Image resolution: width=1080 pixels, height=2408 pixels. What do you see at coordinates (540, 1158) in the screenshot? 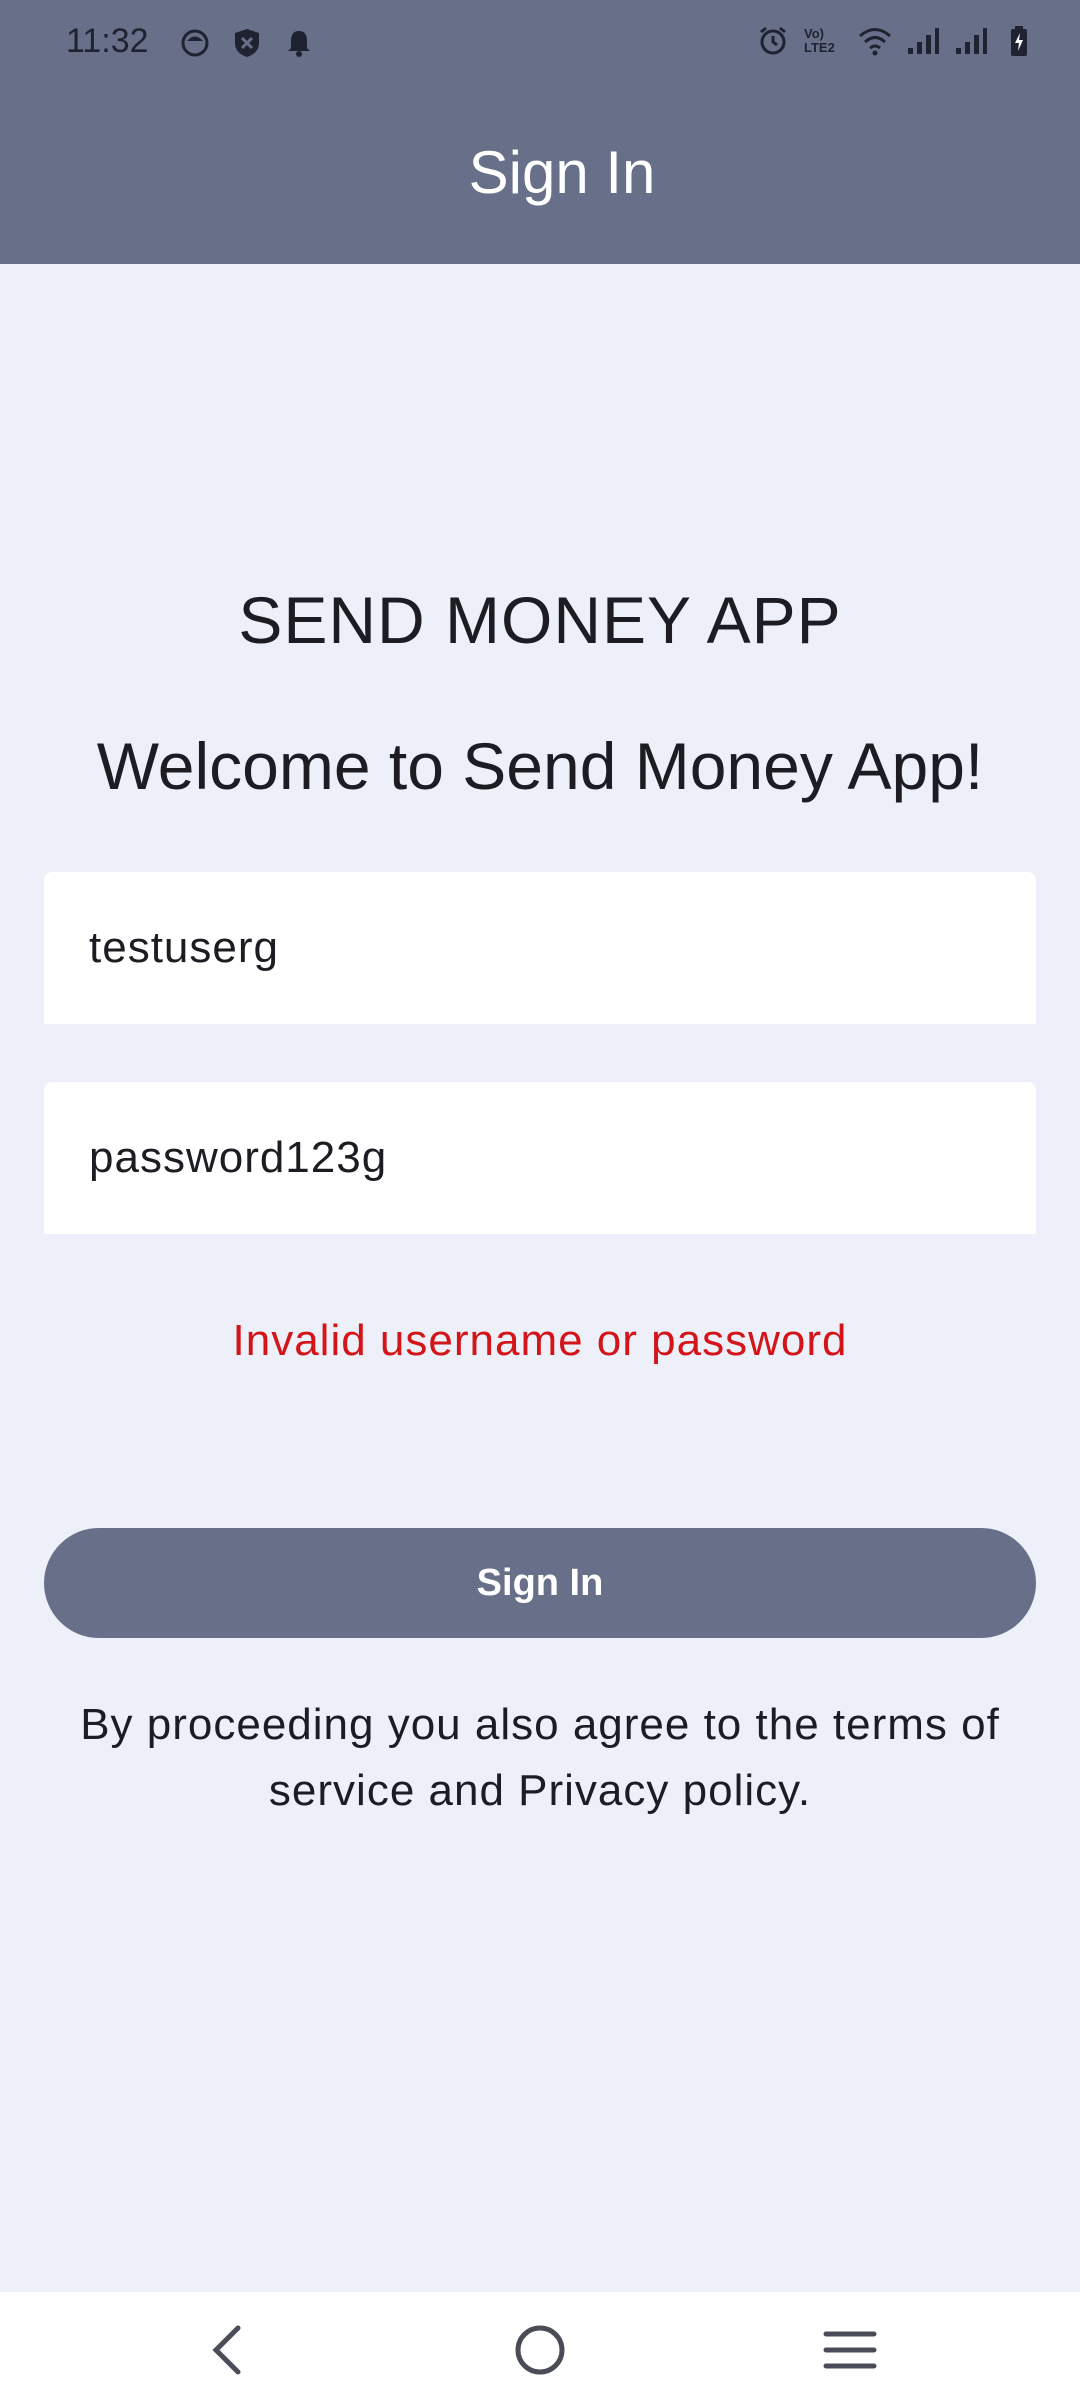
I see `password-input` at bounding box center [540, 1158].